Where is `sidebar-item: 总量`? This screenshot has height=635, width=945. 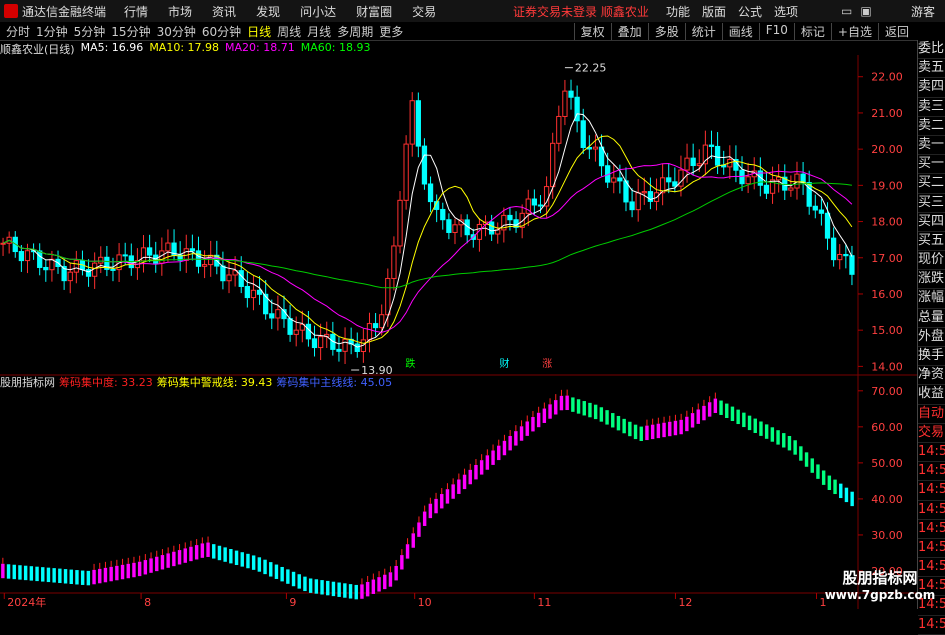
sidebar-item: 总量 is located at coordinates (931, 318).